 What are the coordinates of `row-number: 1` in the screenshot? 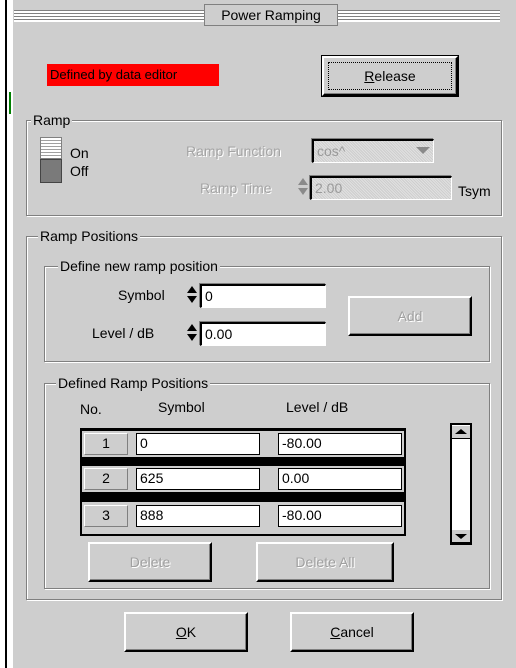 It's located at (106, 444).